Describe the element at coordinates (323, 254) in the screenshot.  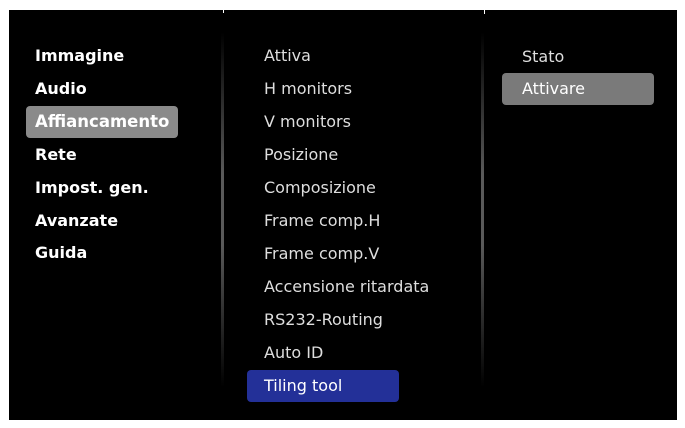
I see `submenu-item-frame-comp-v: Frame comp.V` at that location.